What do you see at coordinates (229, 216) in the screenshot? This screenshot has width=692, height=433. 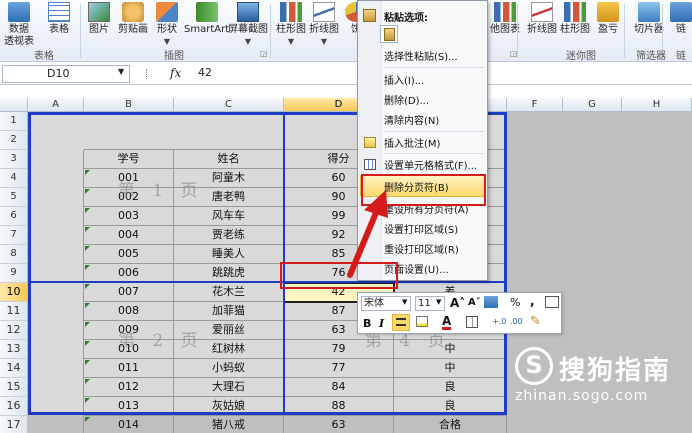 I see `table-cell: 风车车` at bounding box center [229, 216].